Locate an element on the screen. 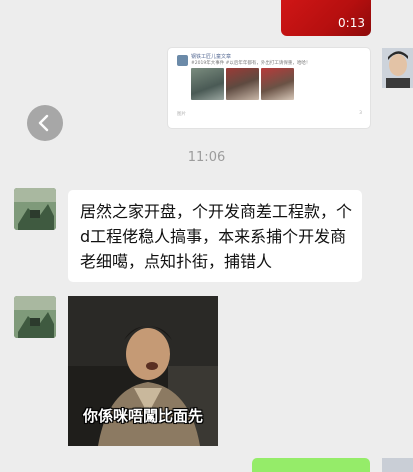 The image size is (413, 472). sticker-caption: 你係咪唔闖比面先 is located at coordinates (142, 416).